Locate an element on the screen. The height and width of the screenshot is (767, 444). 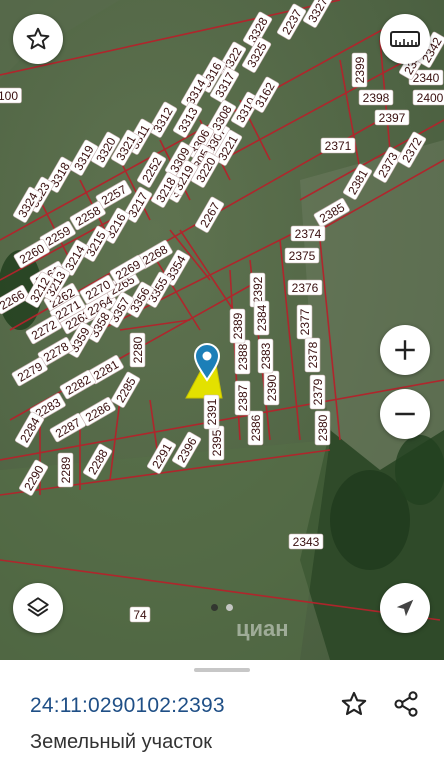
parcel-label: 2390 is located at coordinates (271, 388).